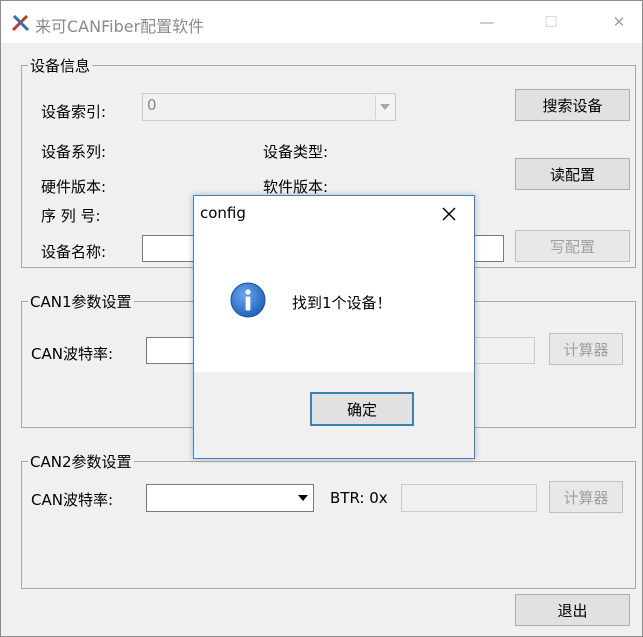 This screenshot has width=643, height=637. Describe the element at coordinates (152, 105) in the screenshot. I see `device-index-value: 0` at that location.